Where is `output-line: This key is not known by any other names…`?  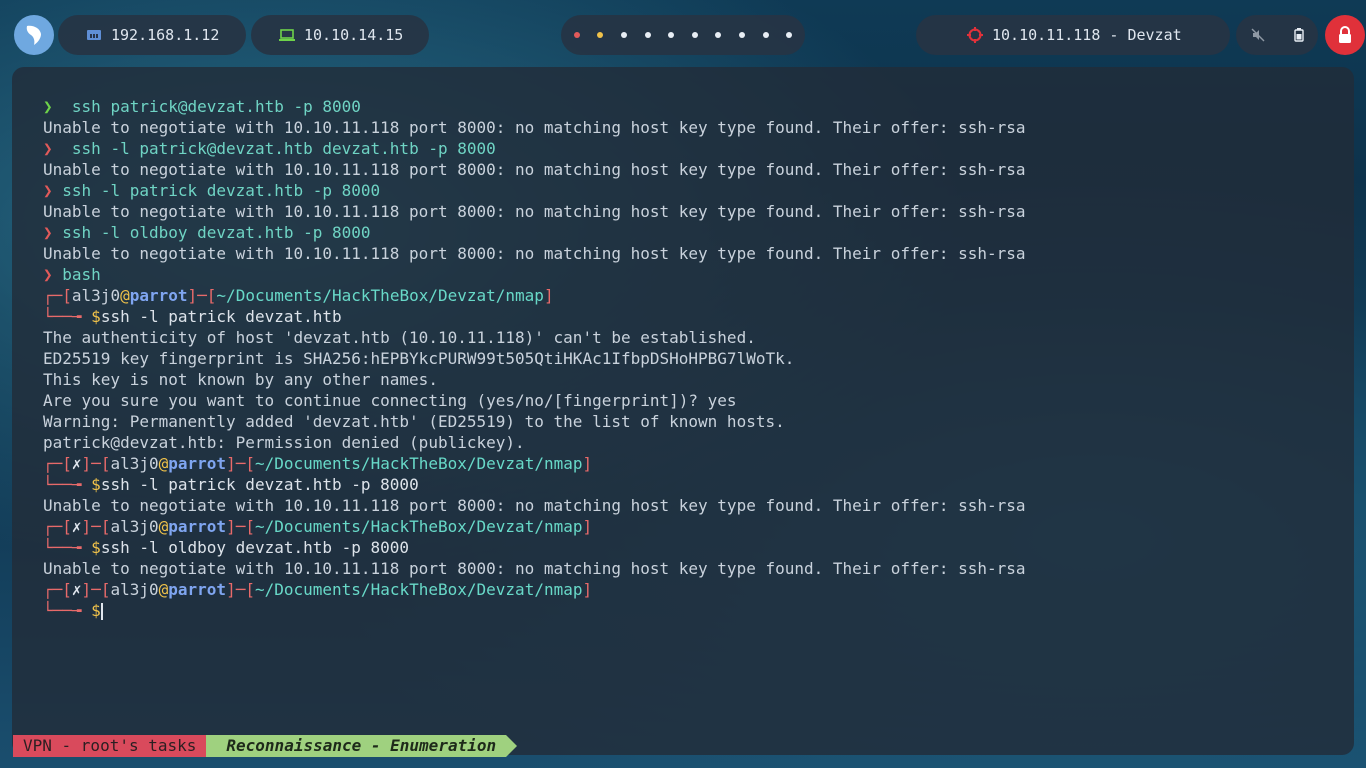 output-line: This key is not known by any other names… is located at coordinates (534, 379).